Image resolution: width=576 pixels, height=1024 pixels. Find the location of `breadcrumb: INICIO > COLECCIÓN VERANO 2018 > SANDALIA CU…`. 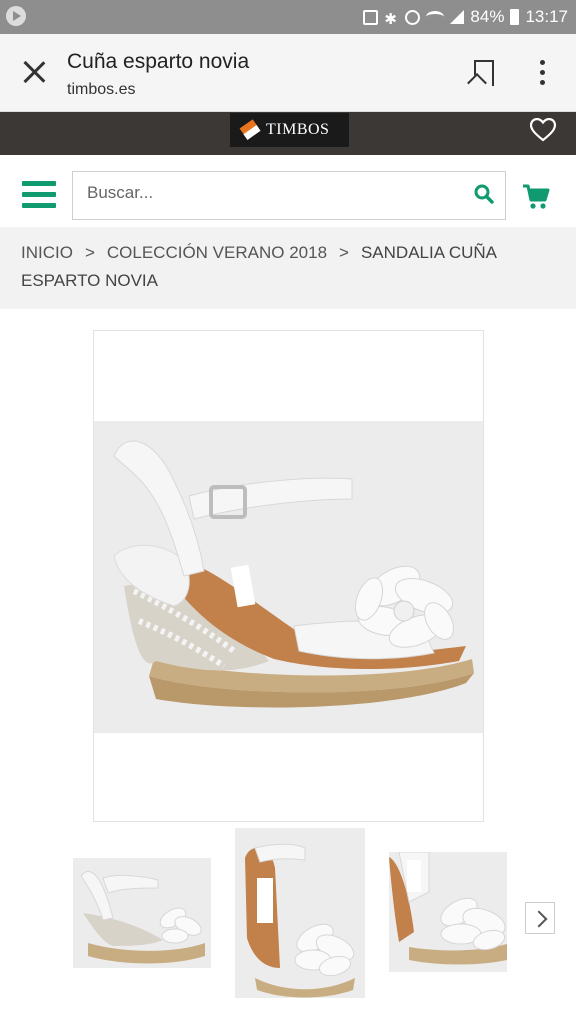

breadcrumb: INICIO > COLECCIÓN VERANO 2018 > SANDALIA CU… is located at coordinates (288, 268).